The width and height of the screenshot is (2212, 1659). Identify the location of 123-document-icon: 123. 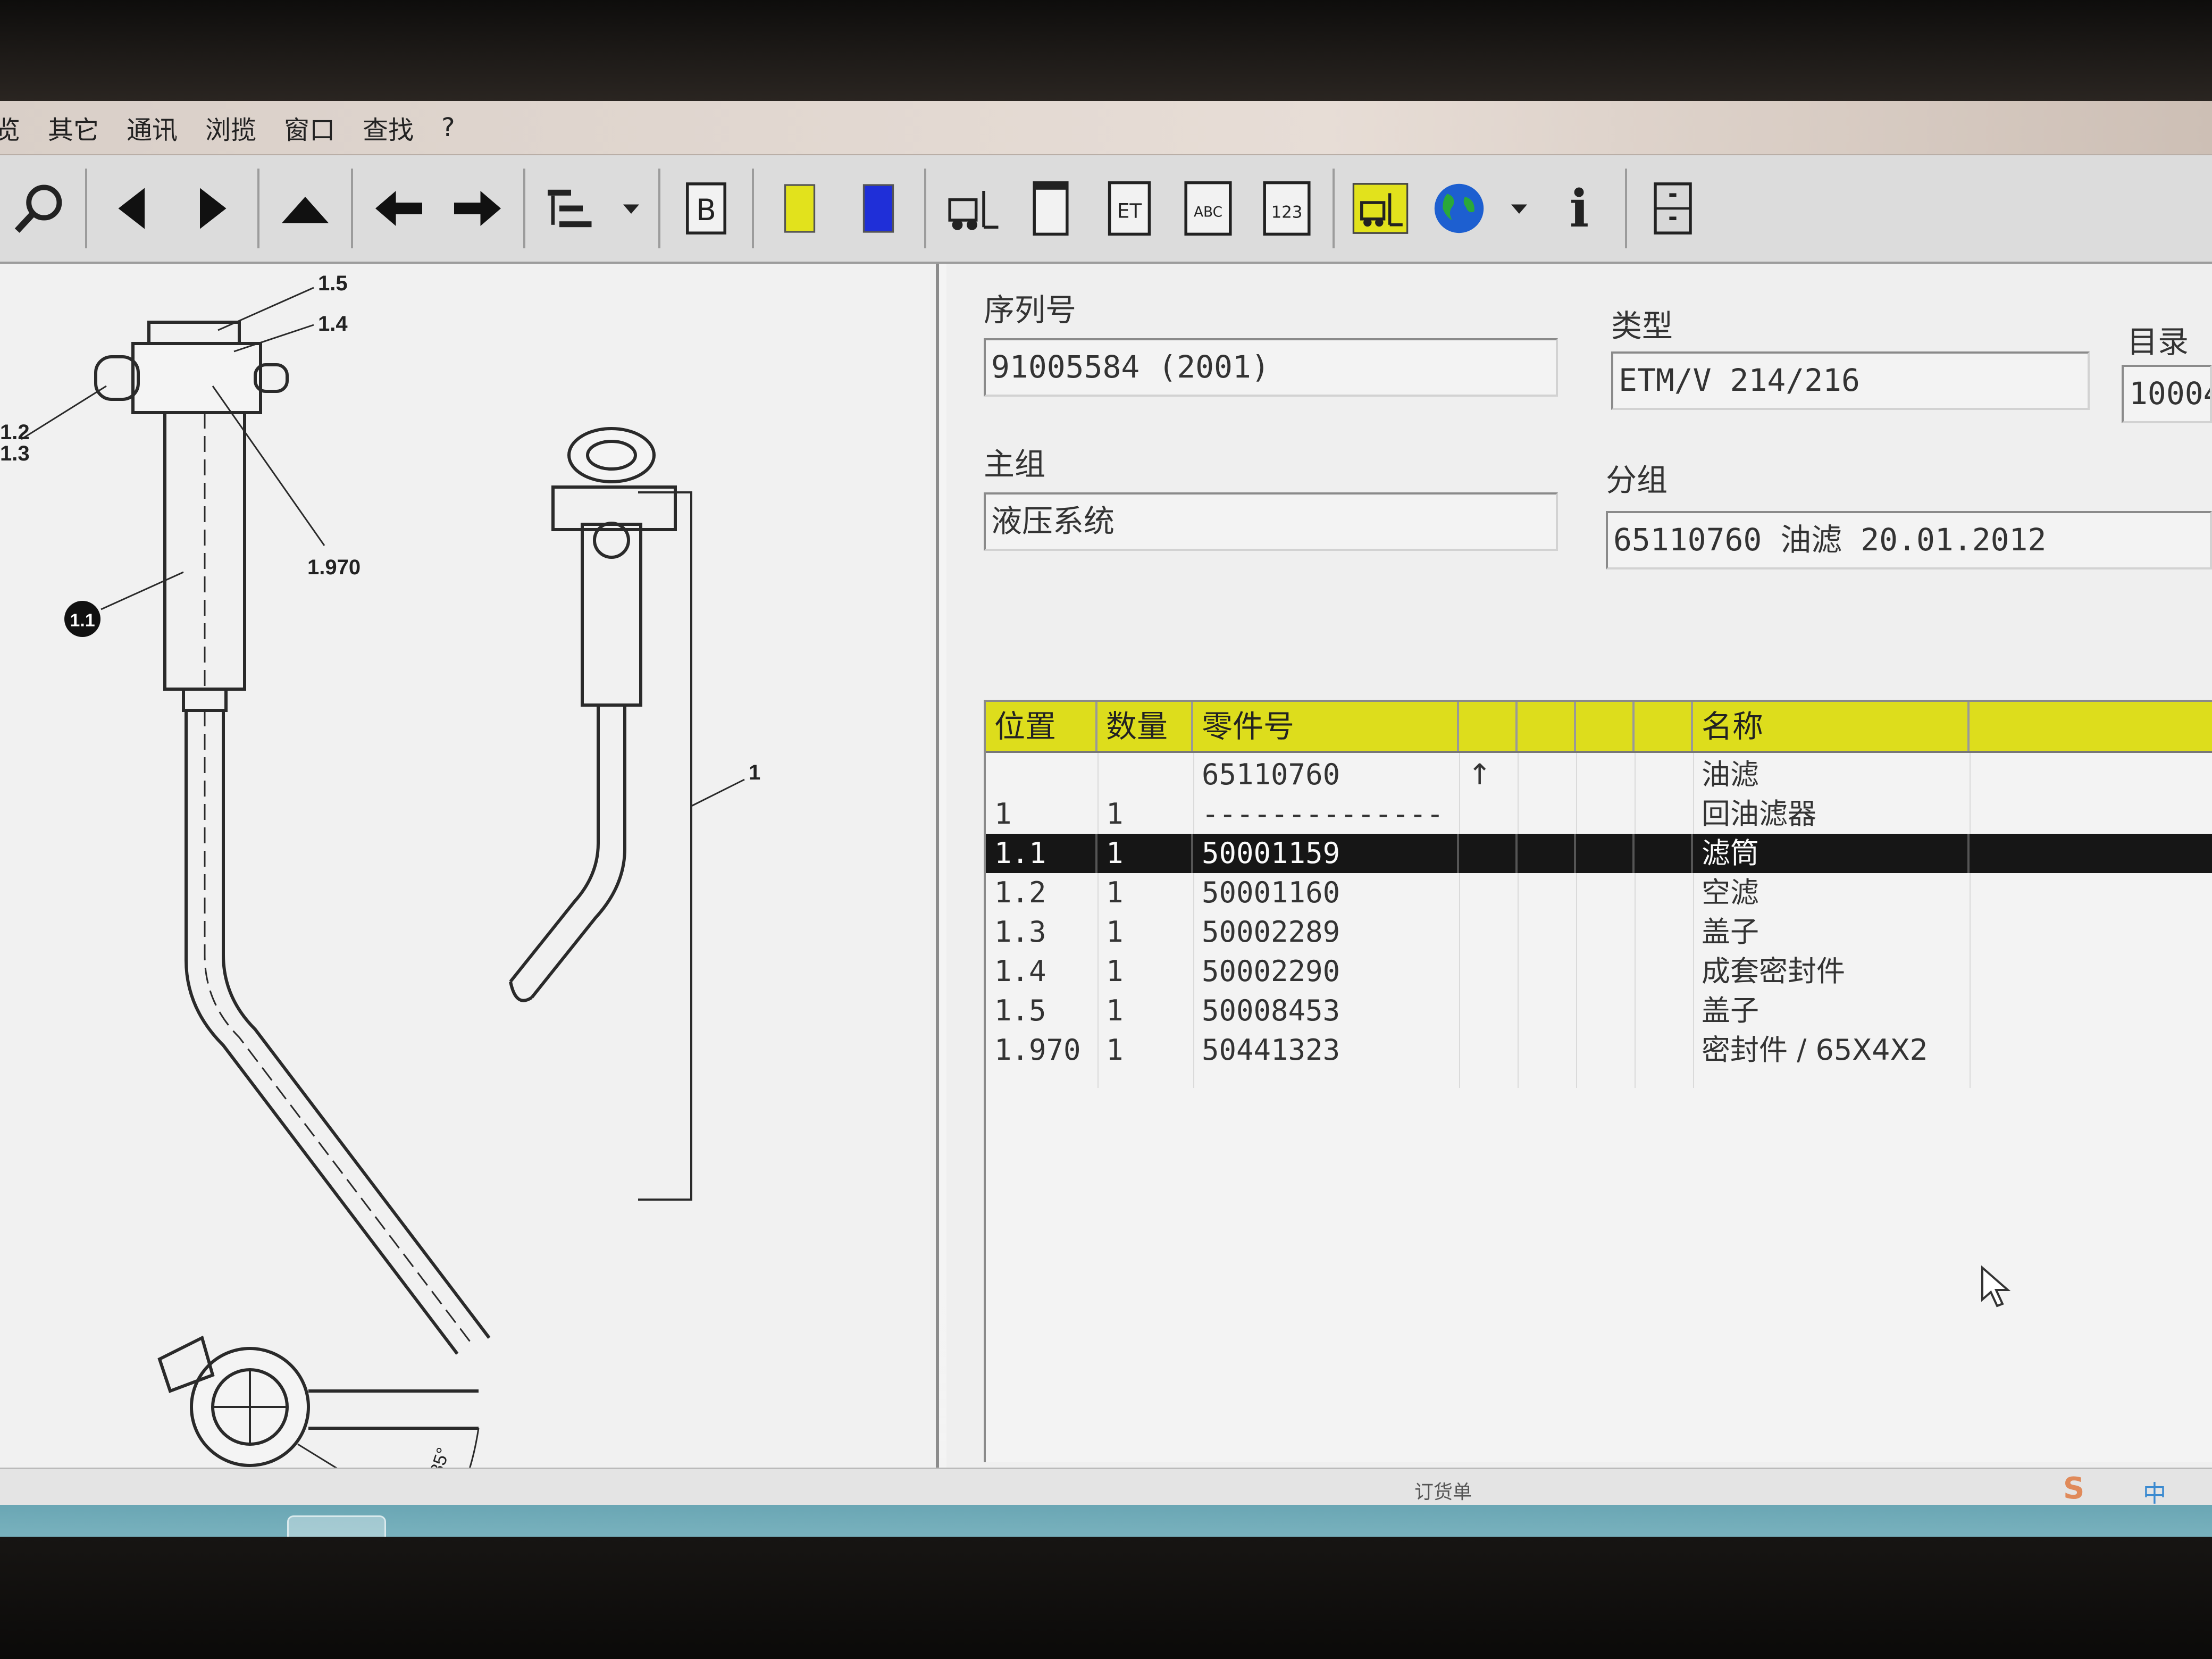
(1287, 208).